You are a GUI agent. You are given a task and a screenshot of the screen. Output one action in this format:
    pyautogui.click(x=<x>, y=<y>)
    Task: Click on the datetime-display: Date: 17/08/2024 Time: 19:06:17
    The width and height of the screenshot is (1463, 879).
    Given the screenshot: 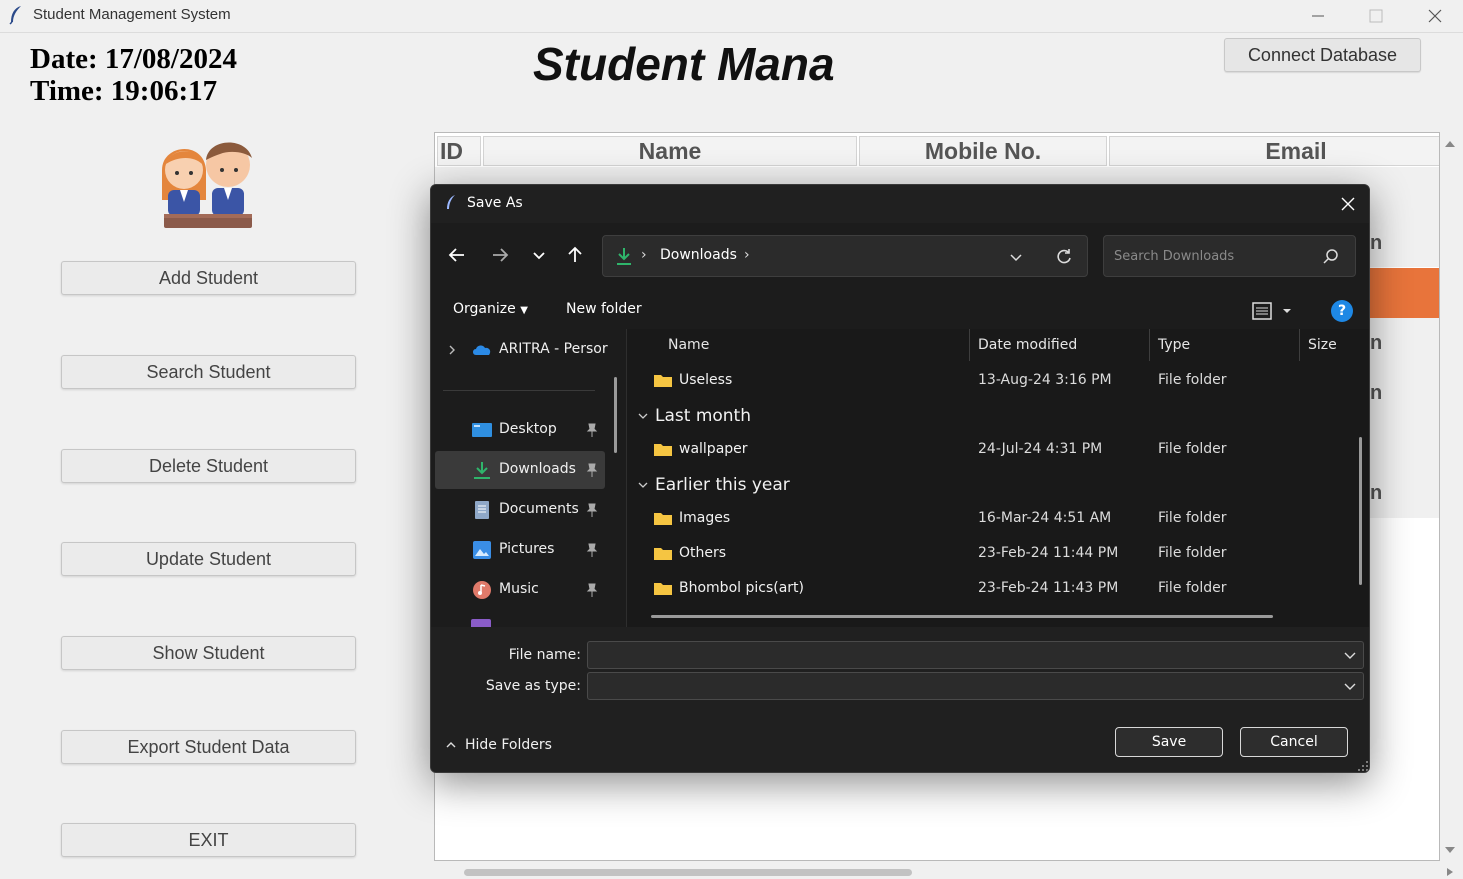 What is the action you would take?
    pyautogui.click(x=133, y=75)
    